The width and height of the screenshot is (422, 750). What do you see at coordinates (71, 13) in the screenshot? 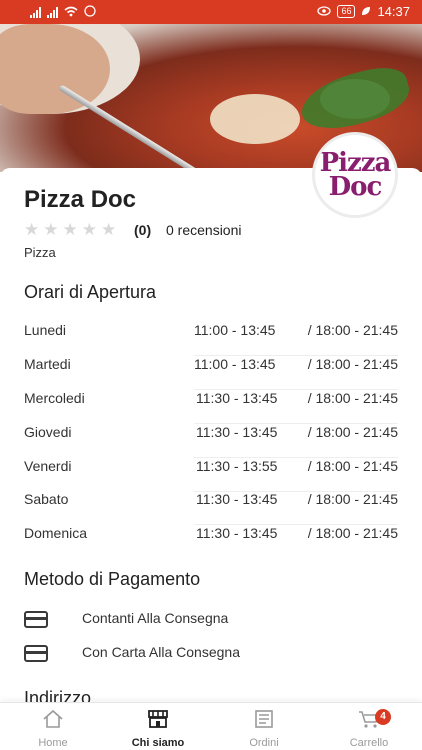
I see `wifi-icon` at bounding box center [71, 13].